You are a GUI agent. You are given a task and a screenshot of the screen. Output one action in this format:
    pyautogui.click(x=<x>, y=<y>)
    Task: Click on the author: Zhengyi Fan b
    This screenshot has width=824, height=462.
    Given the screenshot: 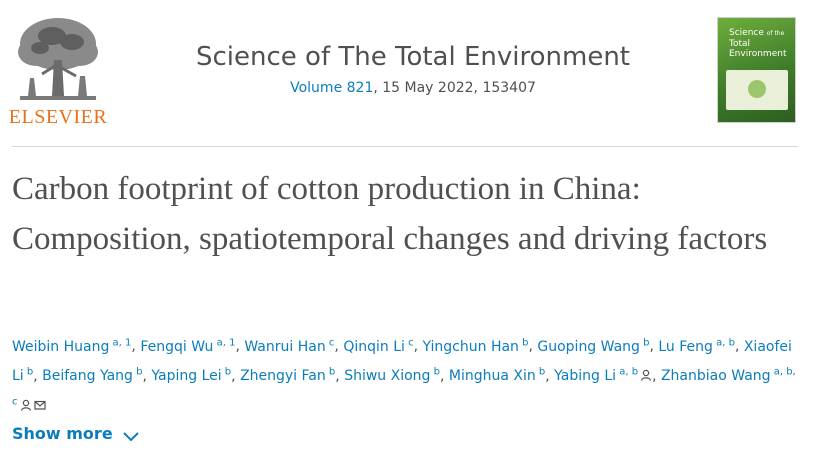 What is the action you would take?
    pyautogui.click(x=287, y=376)
    